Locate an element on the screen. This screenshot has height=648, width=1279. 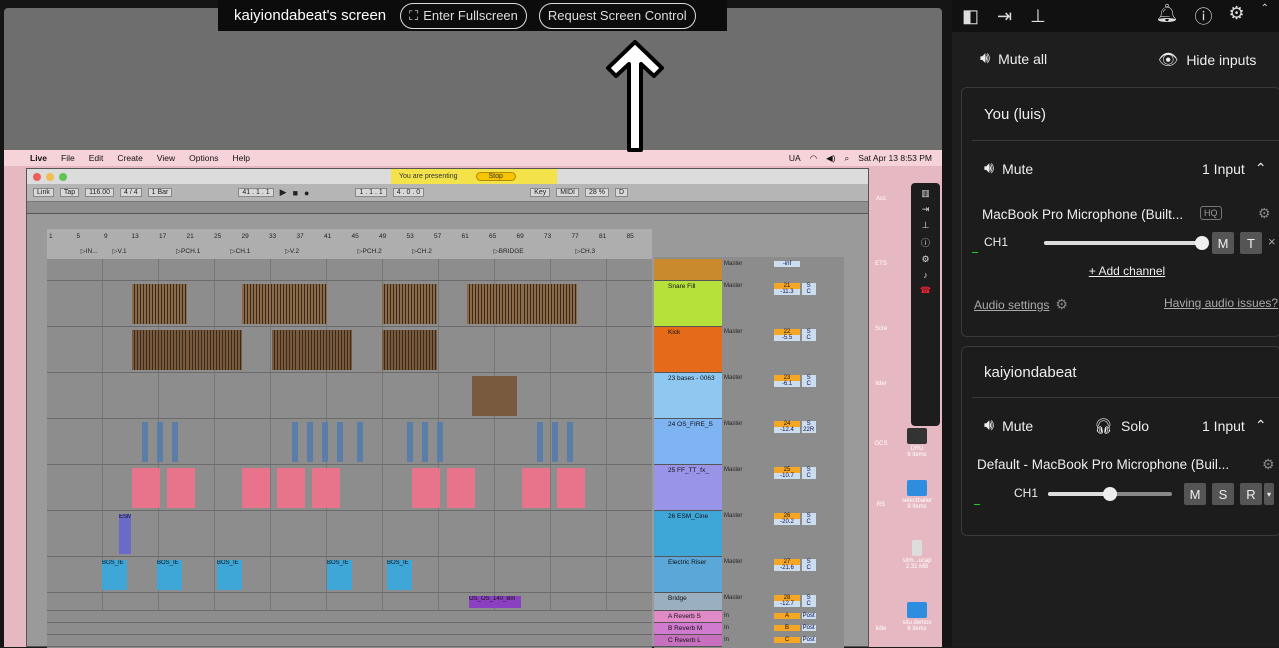
maximize-dot-icon is located at coordinates (63, 176).